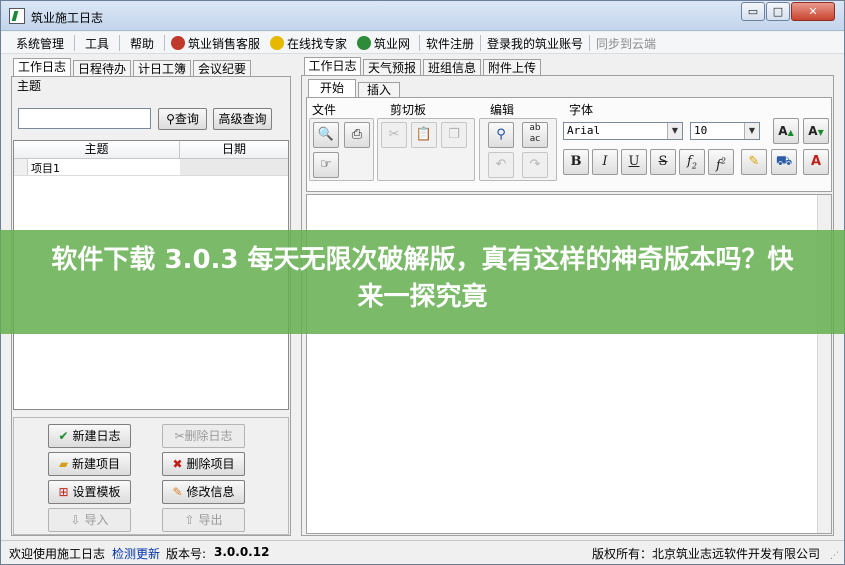  What do you see at coordinates (584, 130) in the screenshot?
I see `font-name-value: Arial` at bounding box center [584, 130].